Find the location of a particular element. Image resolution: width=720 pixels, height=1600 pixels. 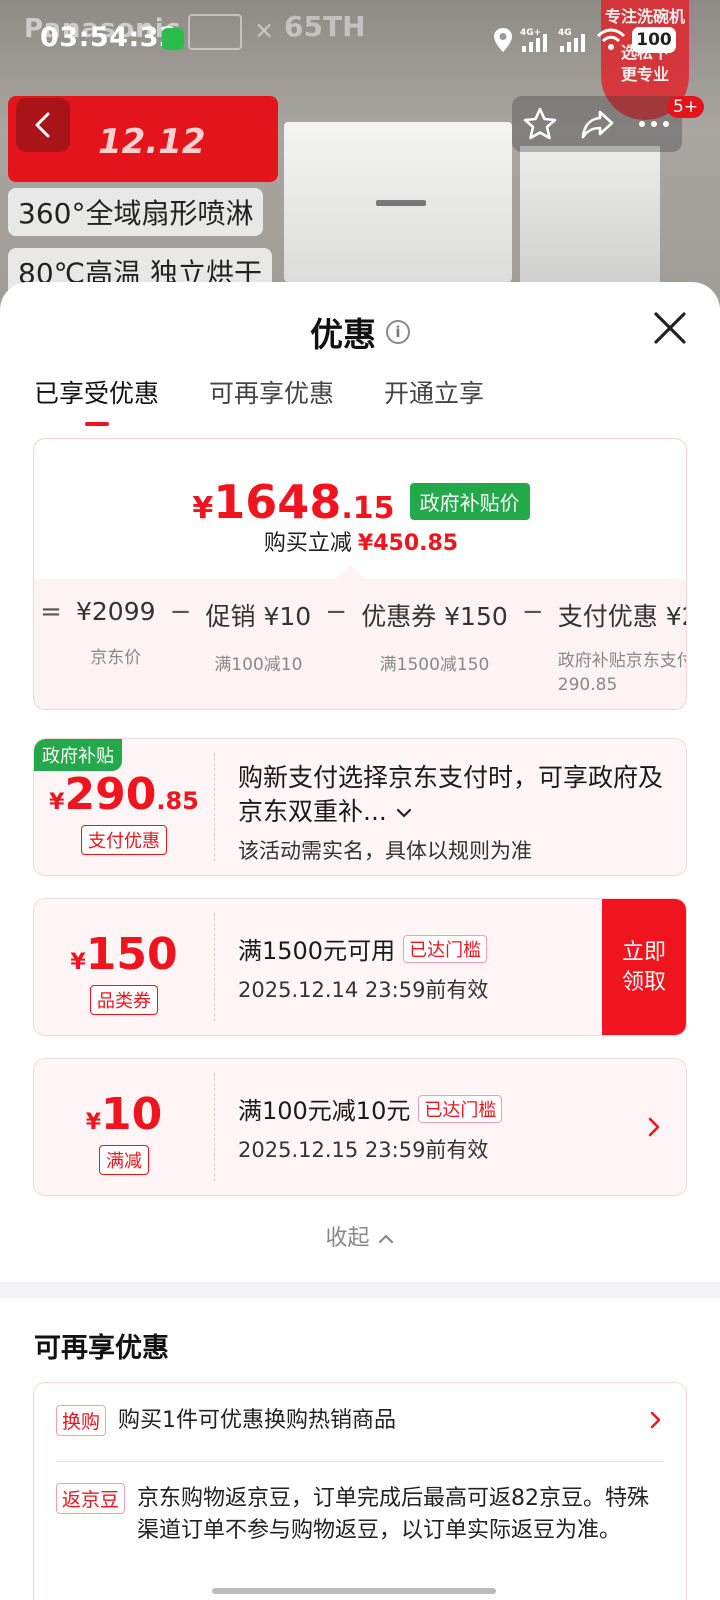

save-line: 购买立减 ¥450.85 is located at coordinates (360, 541).